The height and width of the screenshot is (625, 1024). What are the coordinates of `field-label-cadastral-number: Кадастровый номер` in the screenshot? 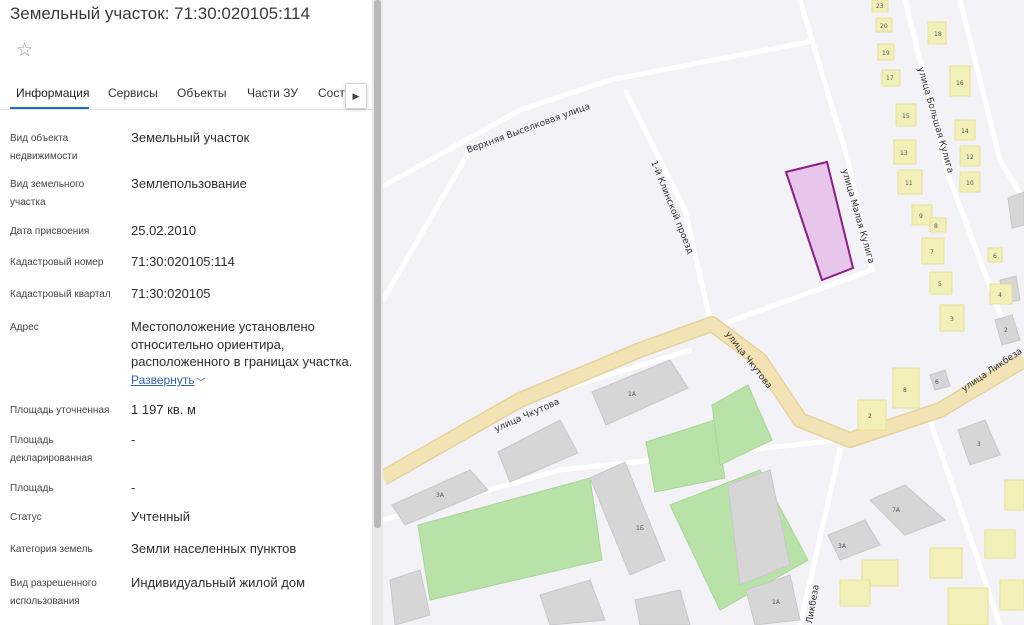 It's located at (57, 262).